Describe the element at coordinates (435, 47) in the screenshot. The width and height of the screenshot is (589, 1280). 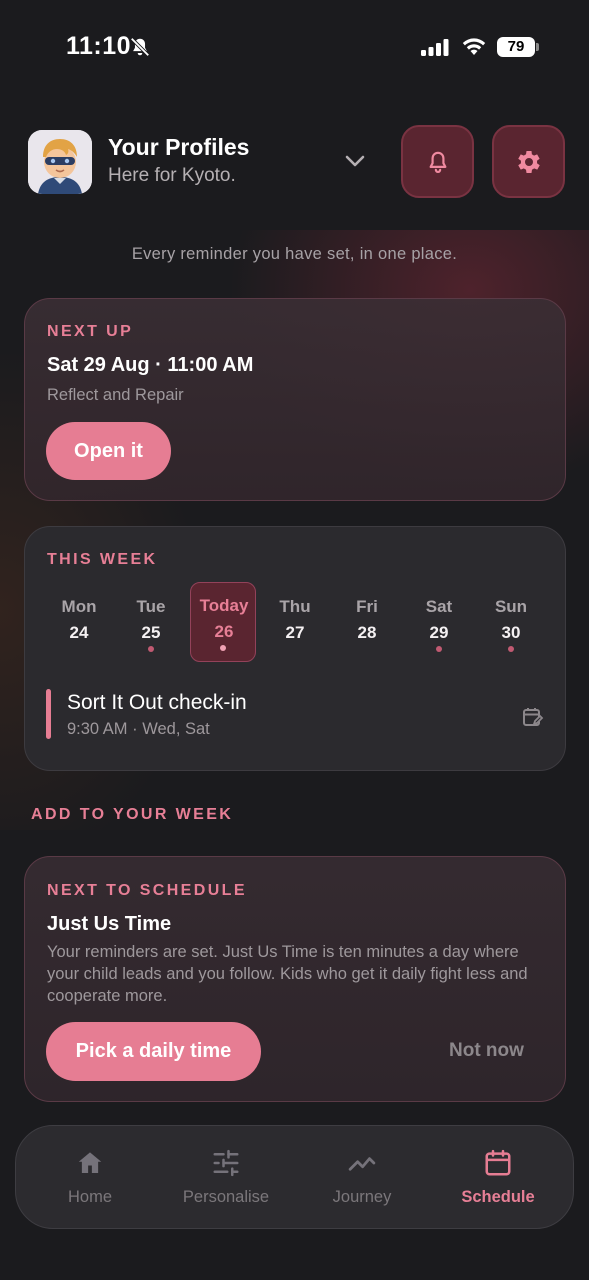
I see `cellular-signal-icon` at that location.